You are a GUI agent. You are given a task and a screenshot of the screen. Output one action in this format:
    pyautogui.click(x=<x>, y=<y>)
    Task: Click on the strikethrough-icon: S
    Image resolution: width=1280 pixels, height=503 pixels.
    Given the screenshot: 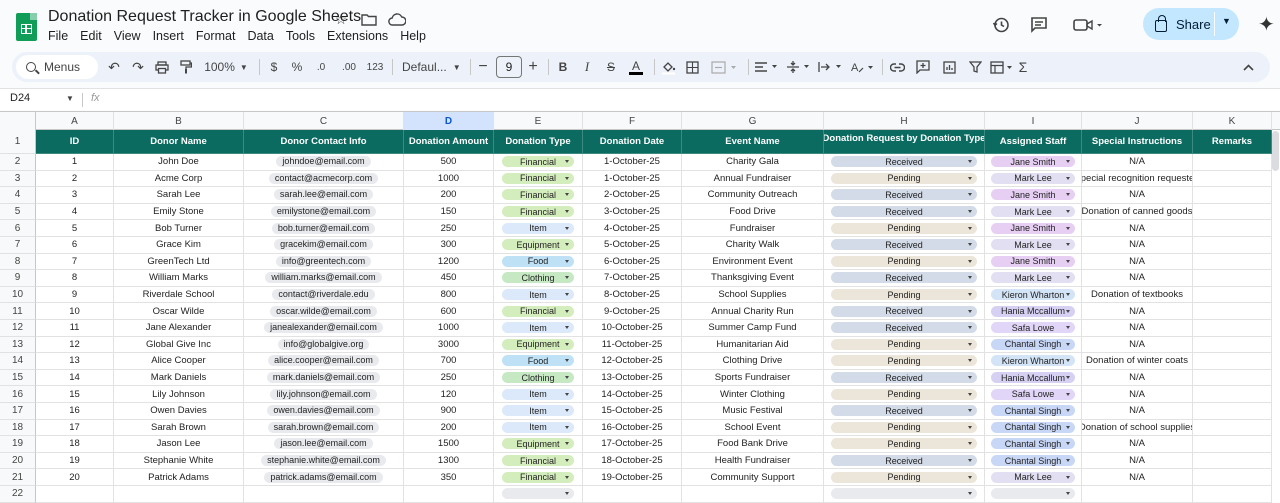 What is the action you would take?
    pyautogui.click(x=611, y=67)
    